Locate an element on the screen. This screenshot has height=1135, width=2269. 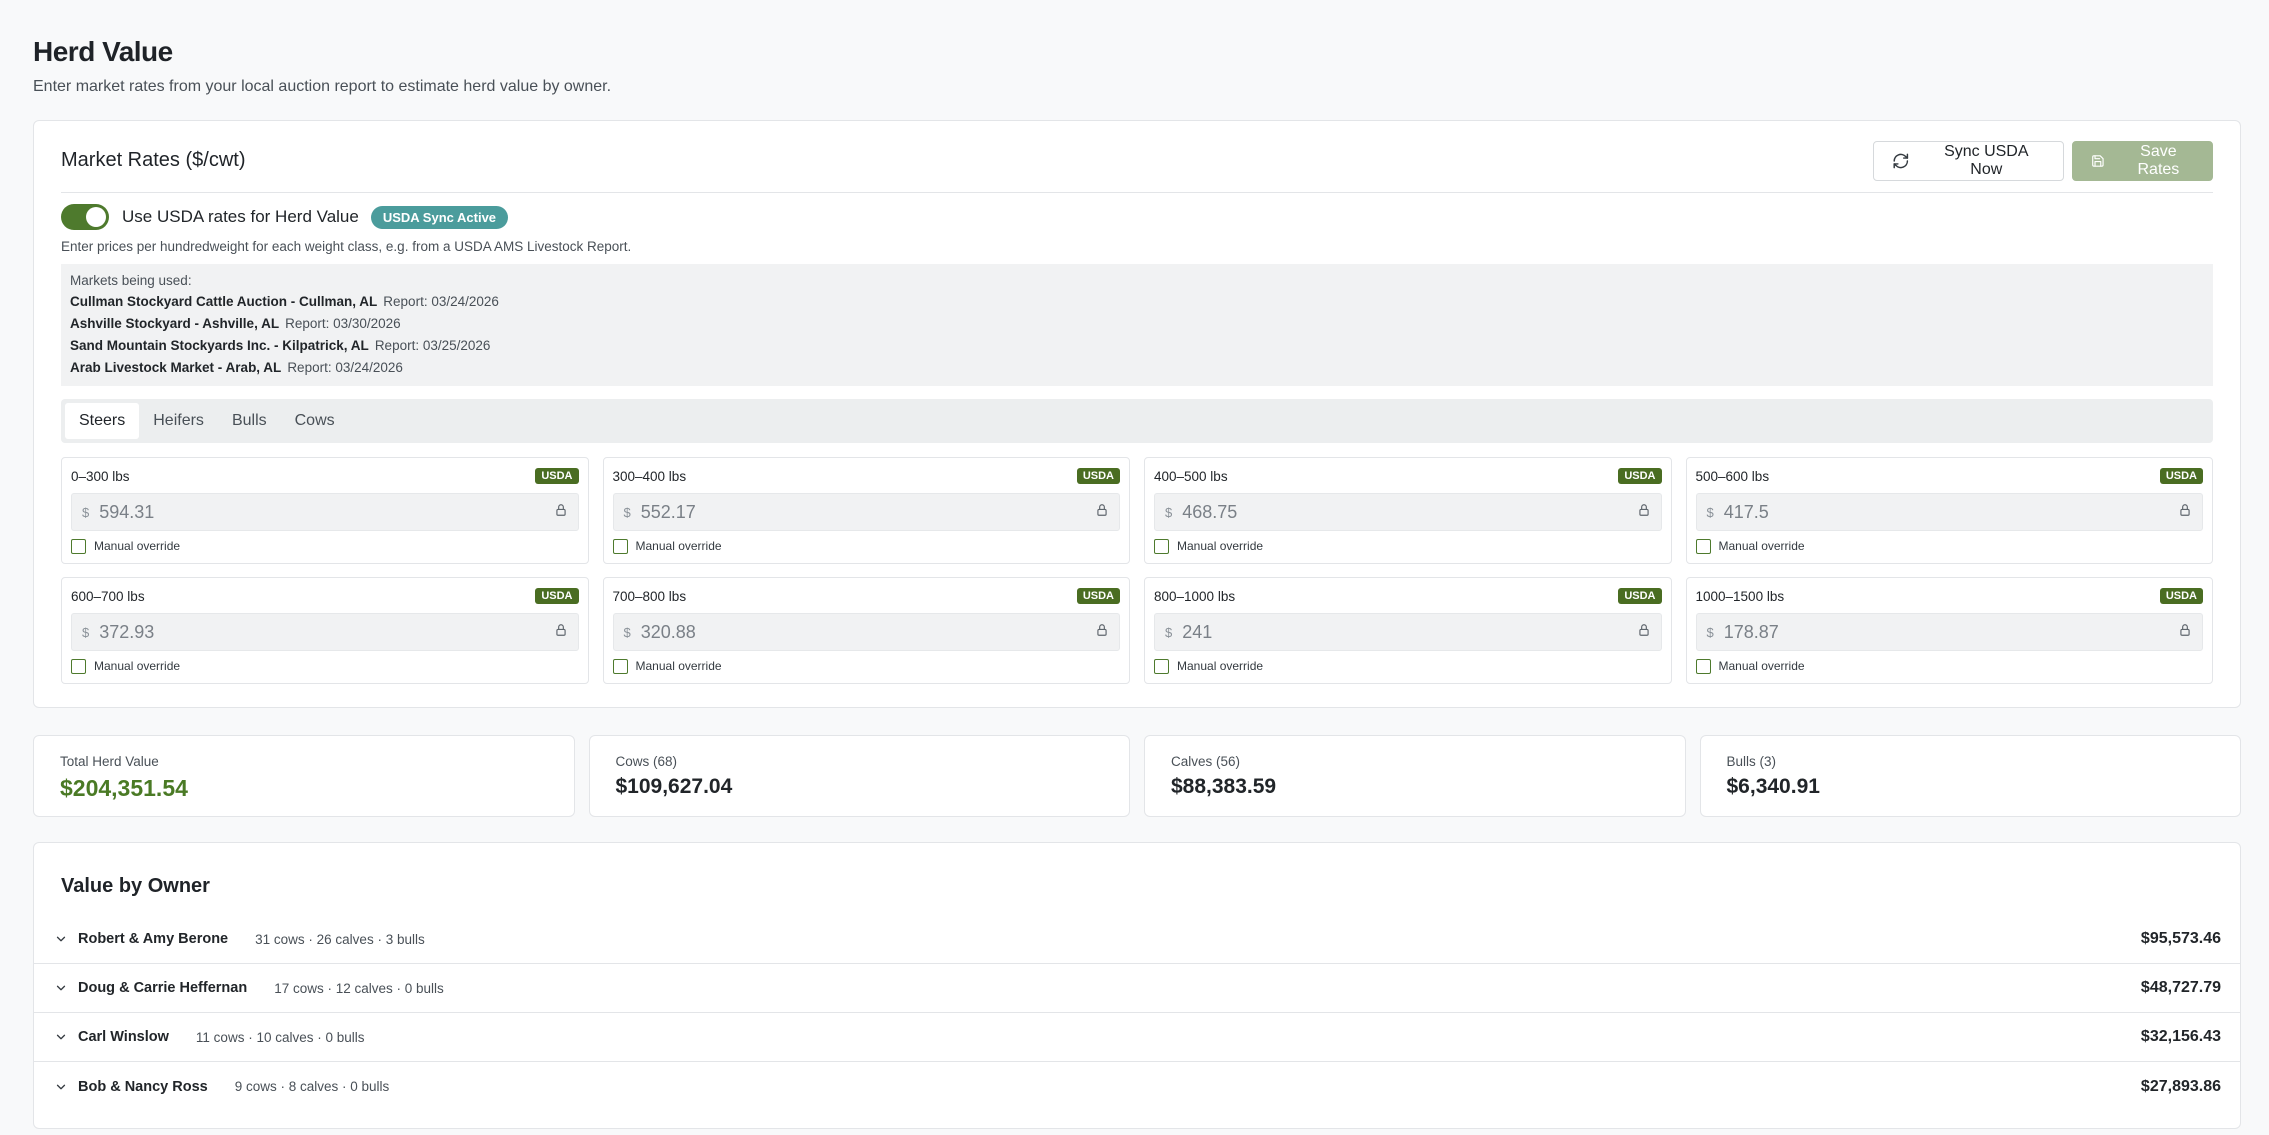
market-report-date: Report: 03/24/2026 is located at coordinates (441, 301).